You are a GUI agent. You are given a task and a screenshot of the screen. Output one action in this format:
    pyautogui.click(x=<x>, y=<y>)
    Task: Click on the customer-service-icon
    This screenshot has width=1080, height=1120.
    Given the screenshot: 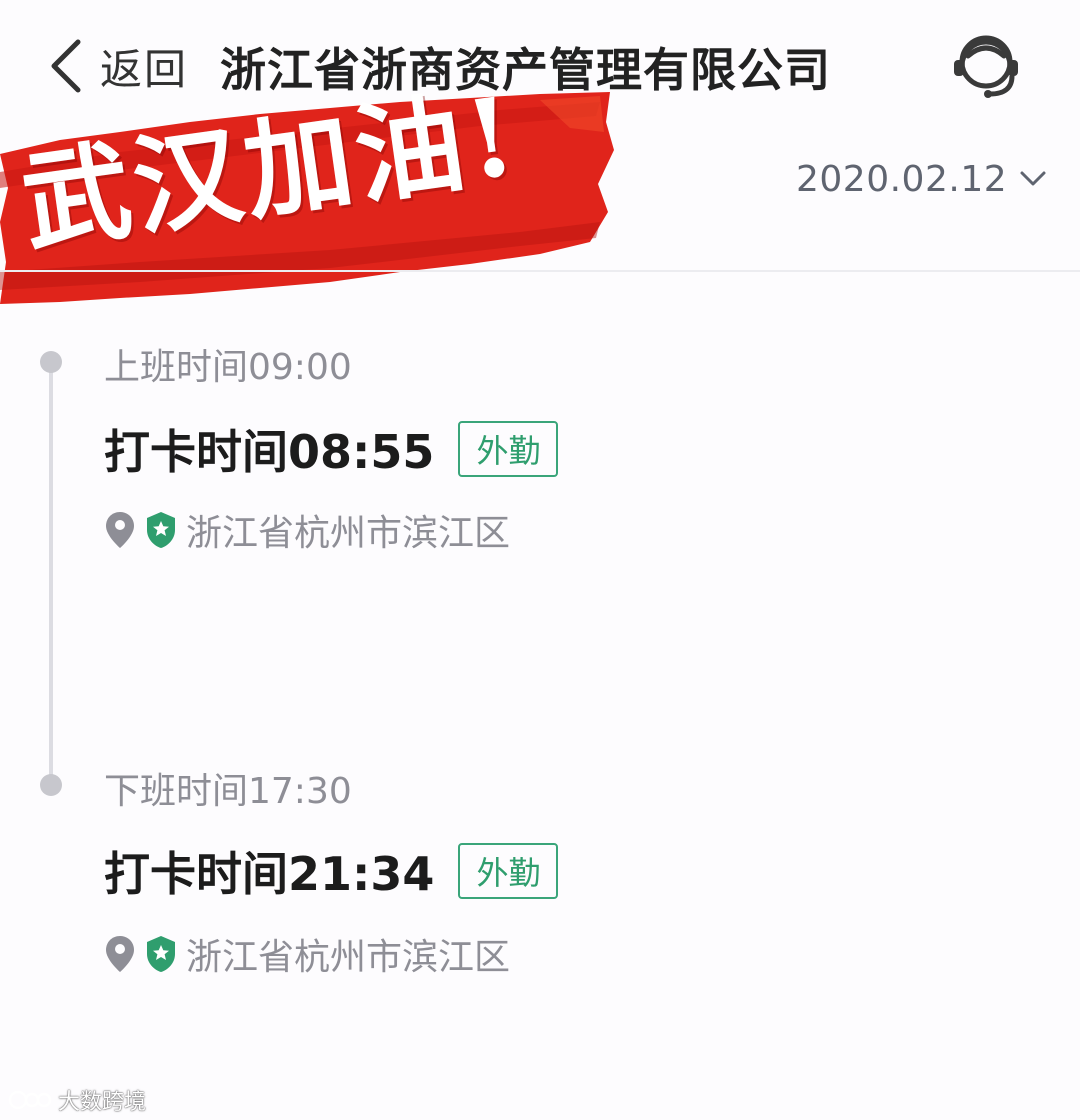 What is the action you would take?
    pyautogui.click(x=986, y=66)
    